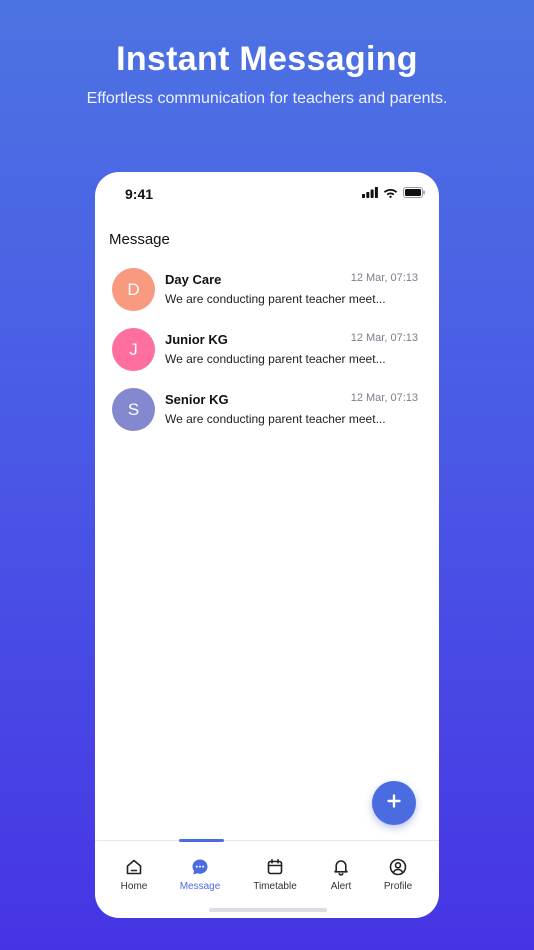 The width and height of the screenshot is (534, 950). I want to click on nav-label: Home, so click(134, 886).